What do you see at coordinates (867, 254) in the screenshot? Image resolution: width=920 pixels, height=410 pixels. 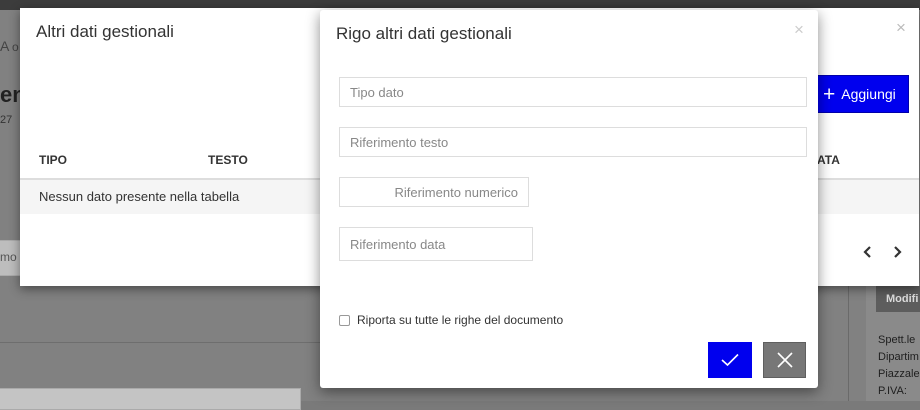 I see `chevron-left-icon` at bounding box center [867, 254].